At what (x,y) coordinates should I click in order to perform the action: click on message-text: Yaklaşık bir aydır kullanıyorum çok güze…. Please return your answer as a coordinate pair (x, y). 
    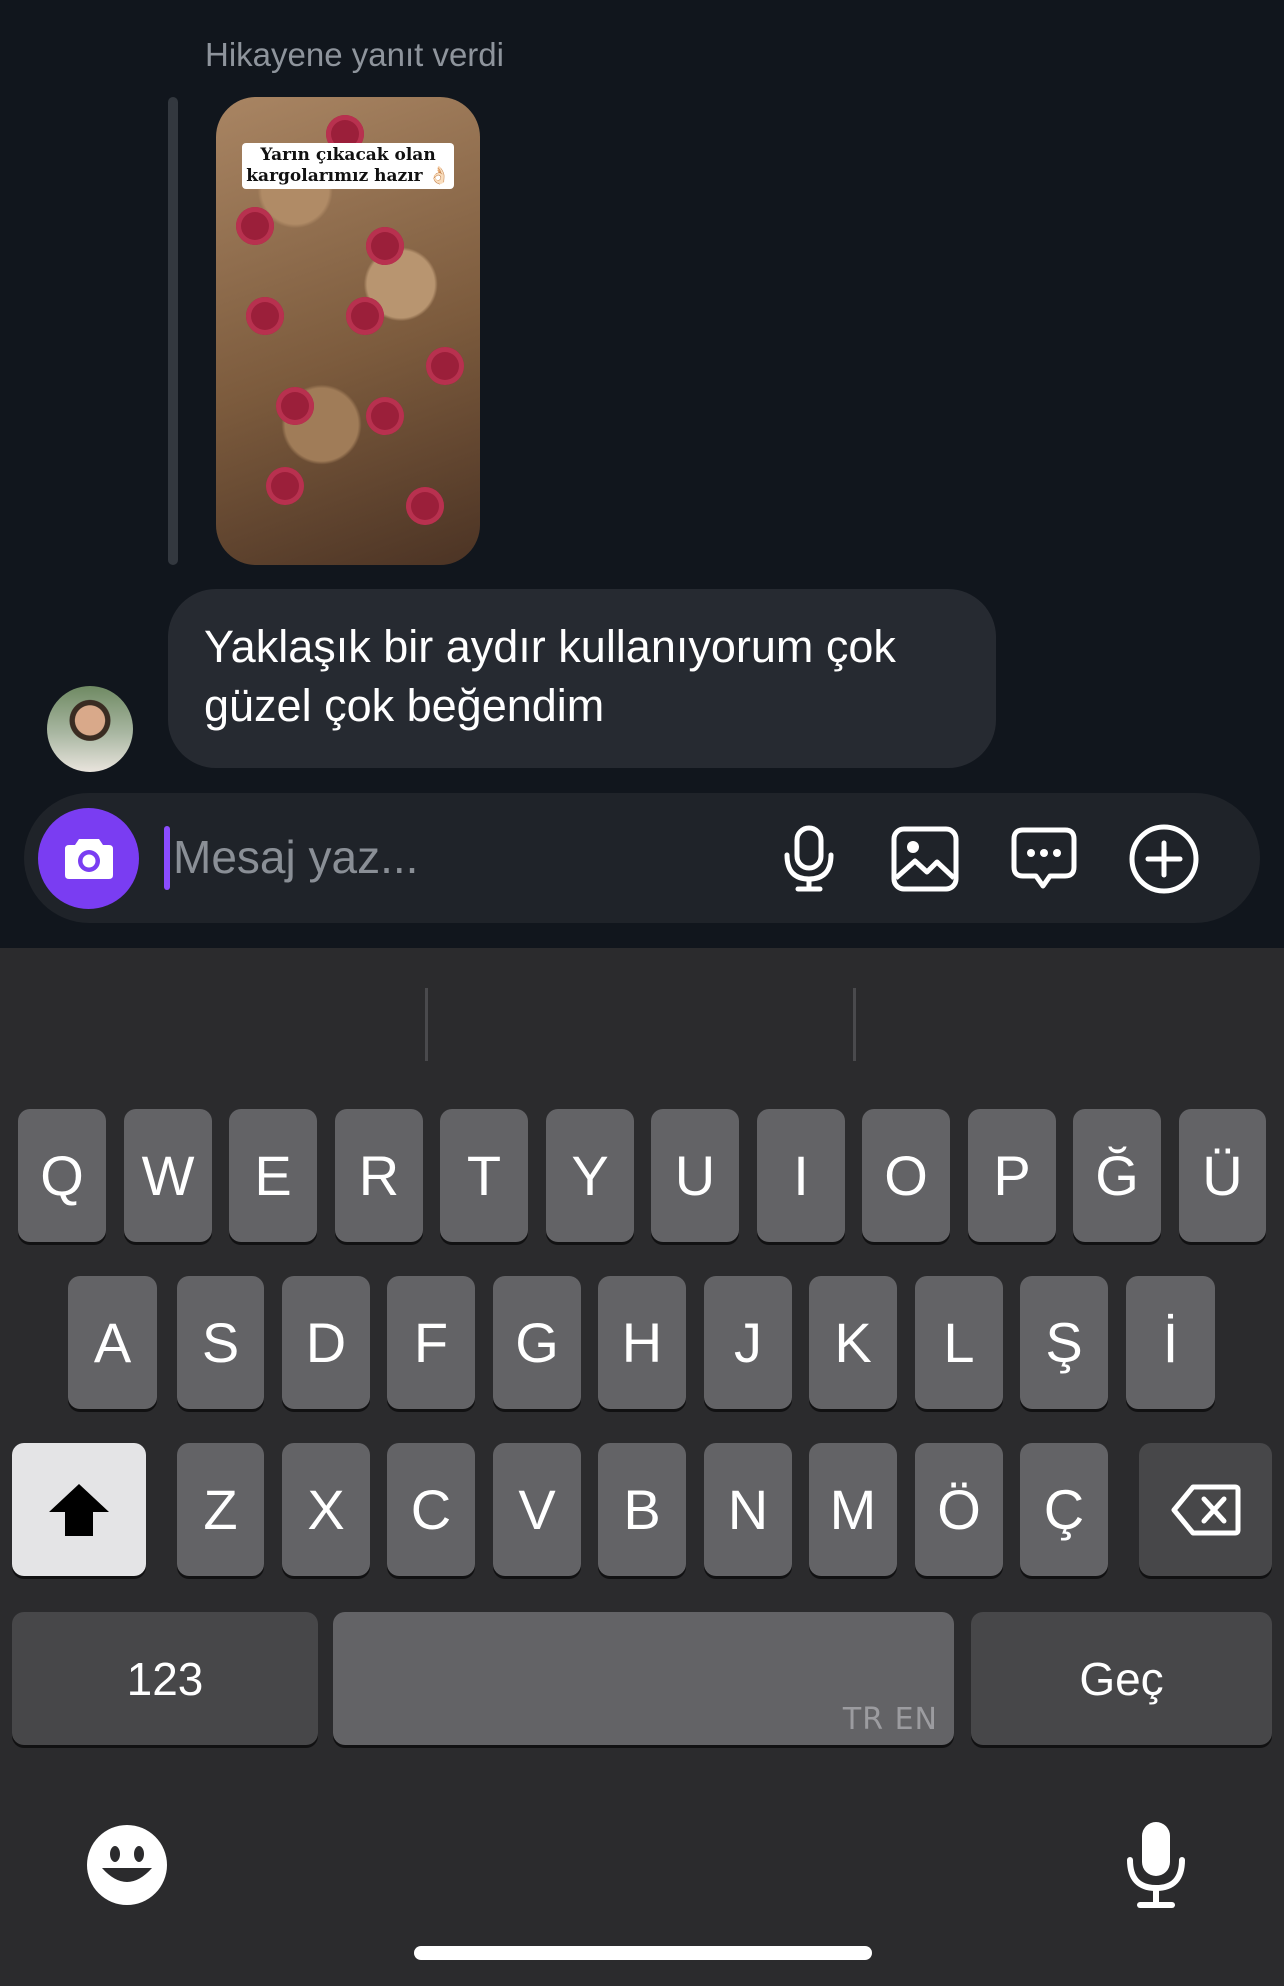
    Looking at the image, I should click on (550, 676).